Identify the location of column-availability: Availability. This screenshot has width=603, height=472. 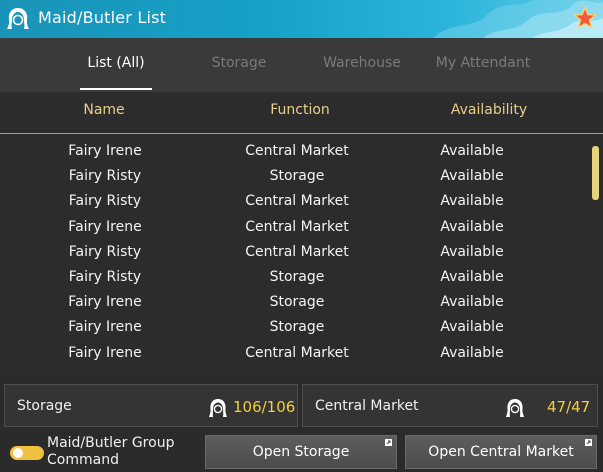
(489, 110).